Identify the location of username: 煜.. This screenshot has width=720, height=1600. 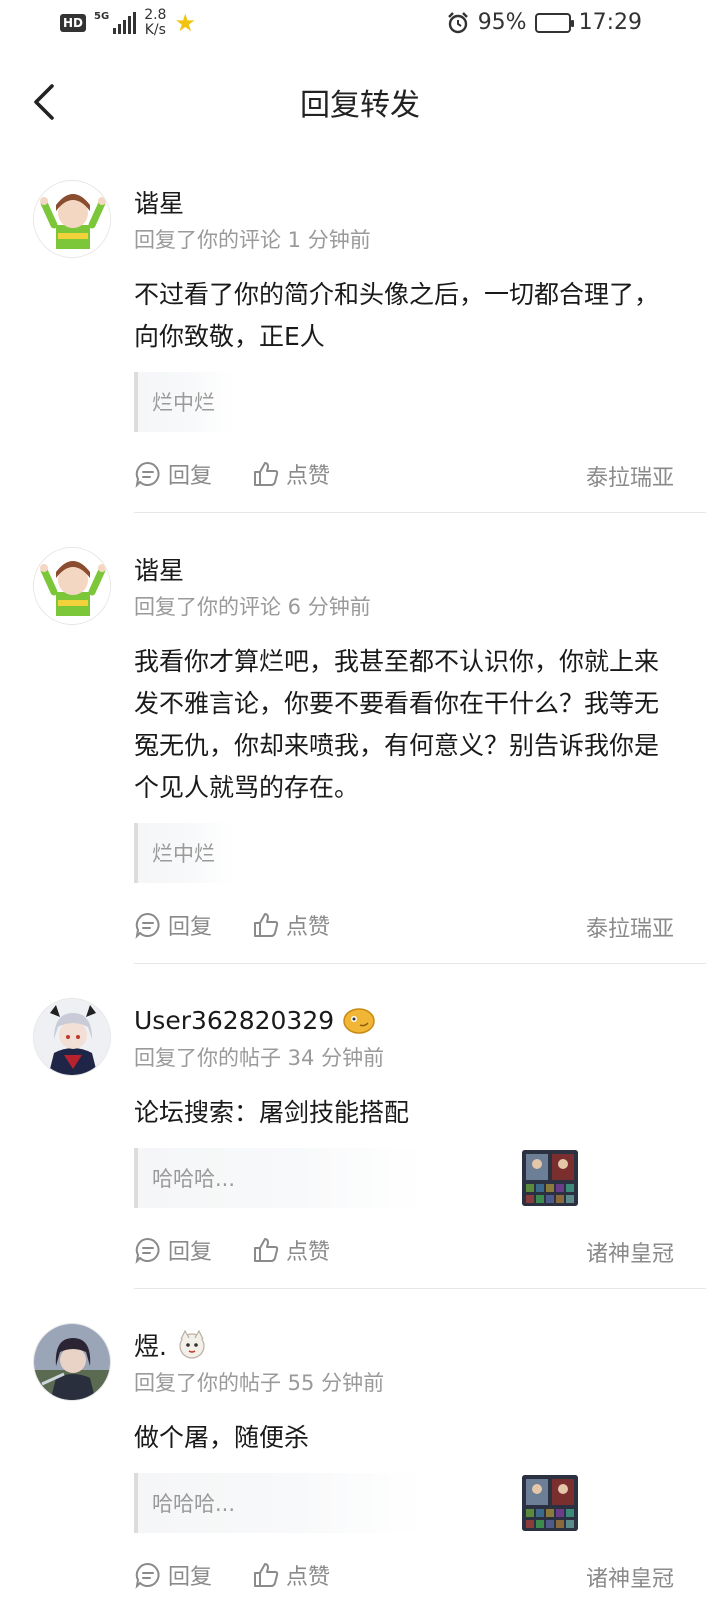
(420, 1345).